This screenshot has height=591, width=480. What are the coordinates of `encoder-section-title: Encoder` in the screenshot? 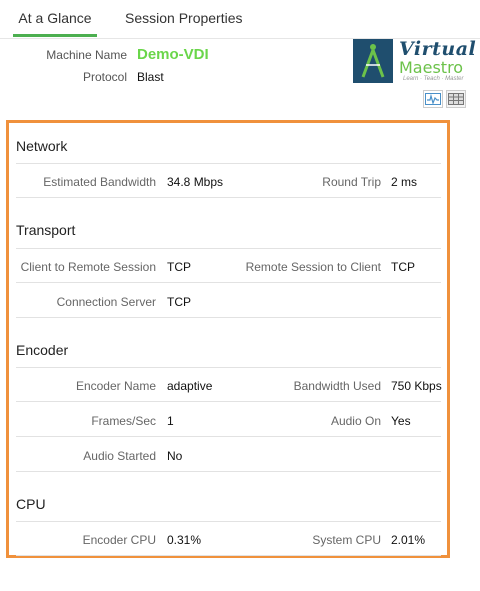 It's located at (42, 350).